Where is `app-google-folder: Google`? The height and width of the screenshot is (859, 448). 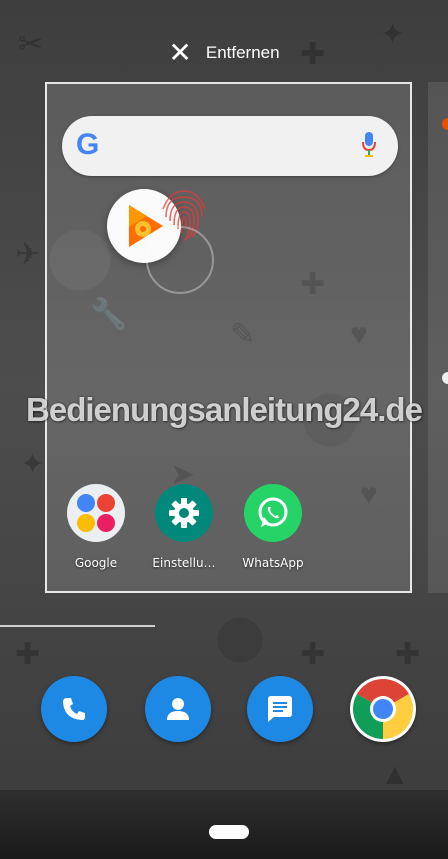 app-google-folder: Google is located at coordinates (96, 527).